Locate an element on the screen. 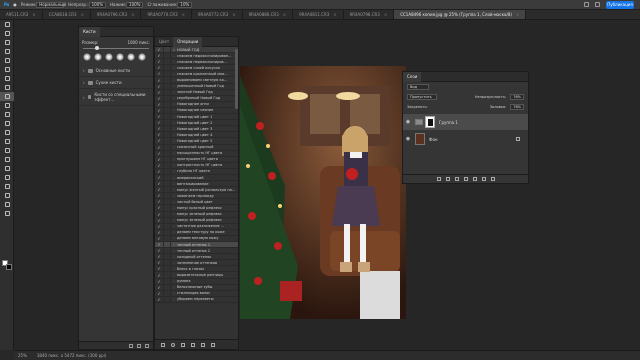 The height and width of the screenshot is (360, 640). link-icon is located at coordinates (438, 179).